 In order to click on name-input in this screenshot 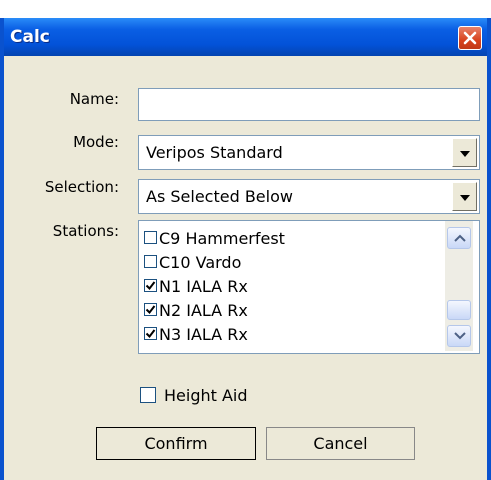, I will do `click(309, 104)`.